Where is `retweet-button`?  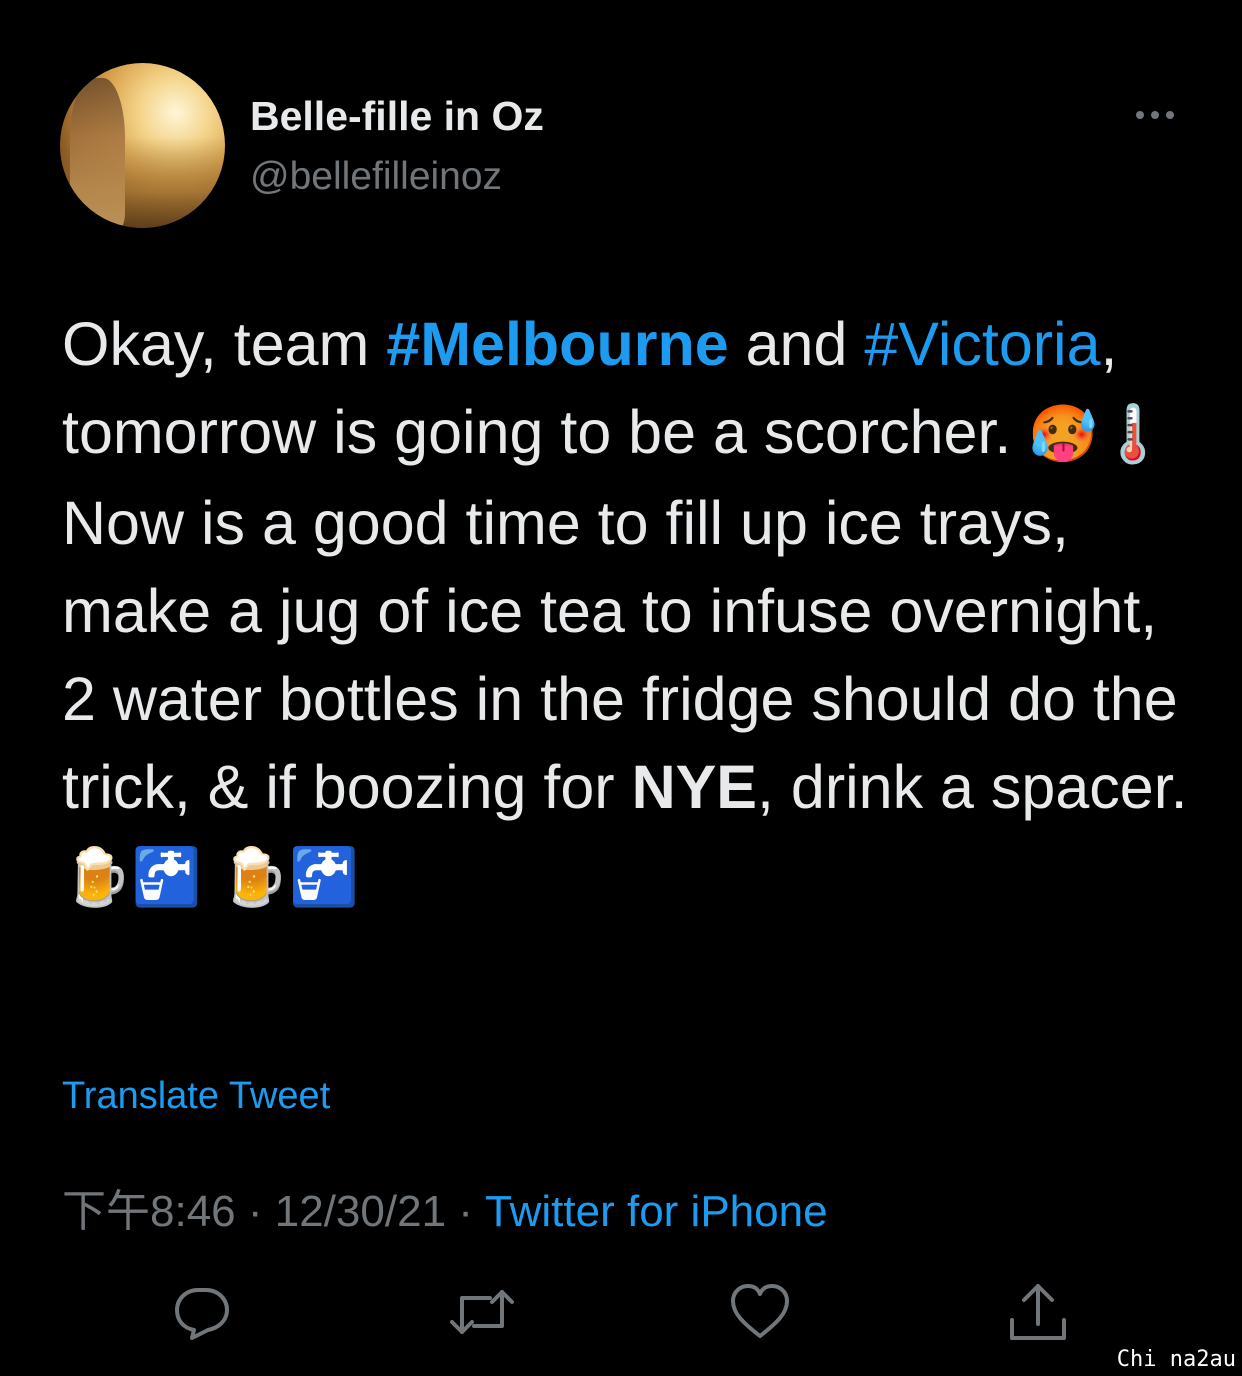
retweet-button is located at coordinates (480, 1312).